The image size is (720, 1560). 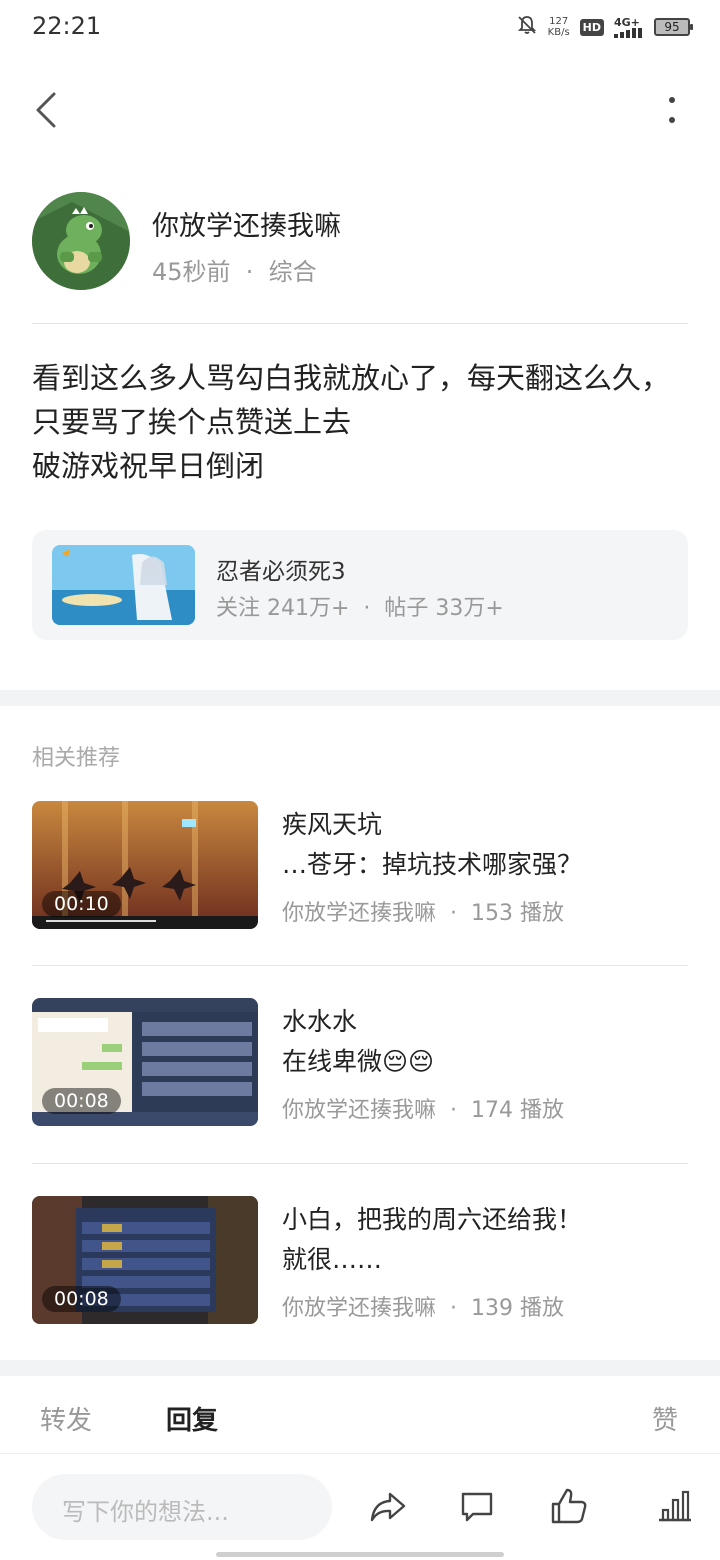 I want to click on video-thumbnail: 00:10, so click(x=145, y=865).